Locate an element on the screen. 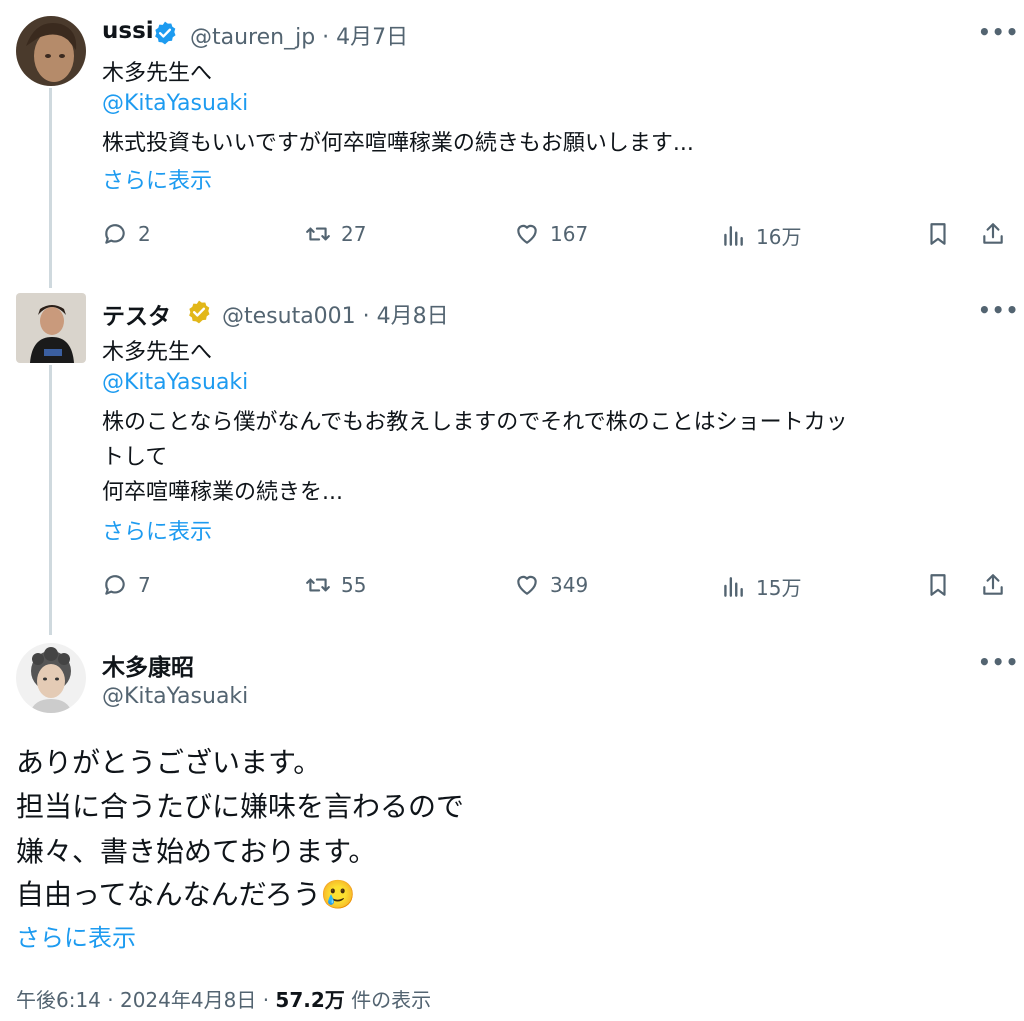  author-handle-date: @tesuta001 · 4月8日 is located at coordinates (335, 314).